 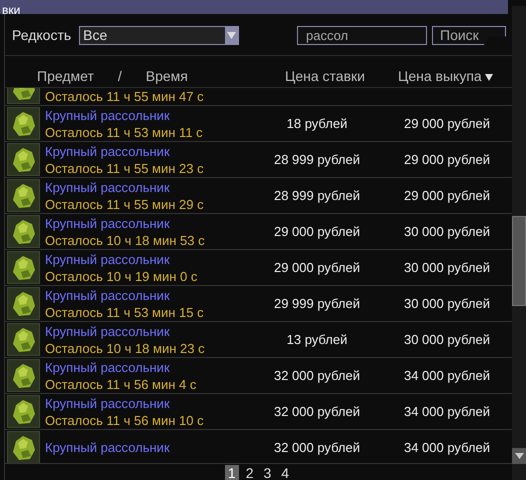 I want to click on time-left: Осталось 11 ч 56 мин 10 с, so click(x=125, y=420).